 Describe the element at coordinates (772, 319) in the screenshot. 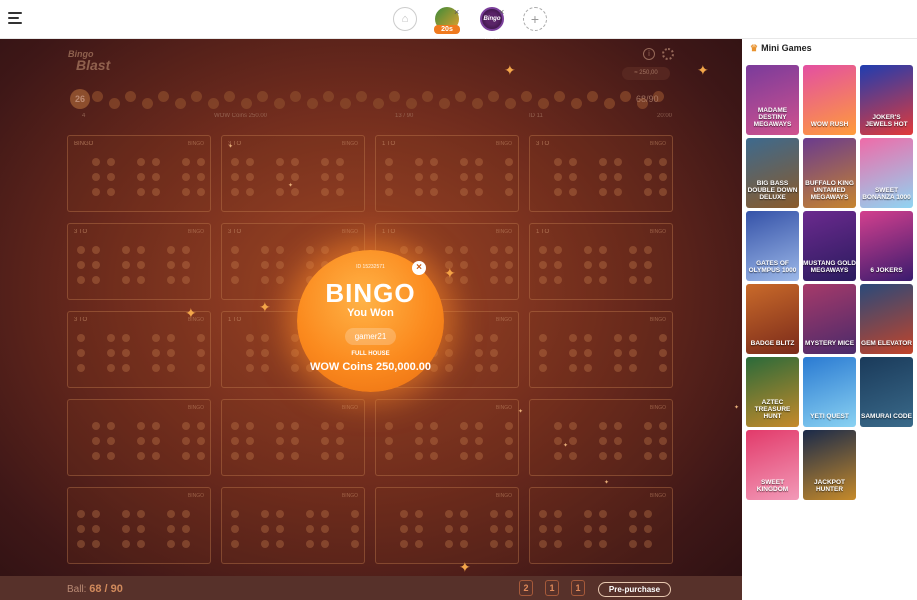

I see `mini-game-tile: BADGE BLITZ` at that location.